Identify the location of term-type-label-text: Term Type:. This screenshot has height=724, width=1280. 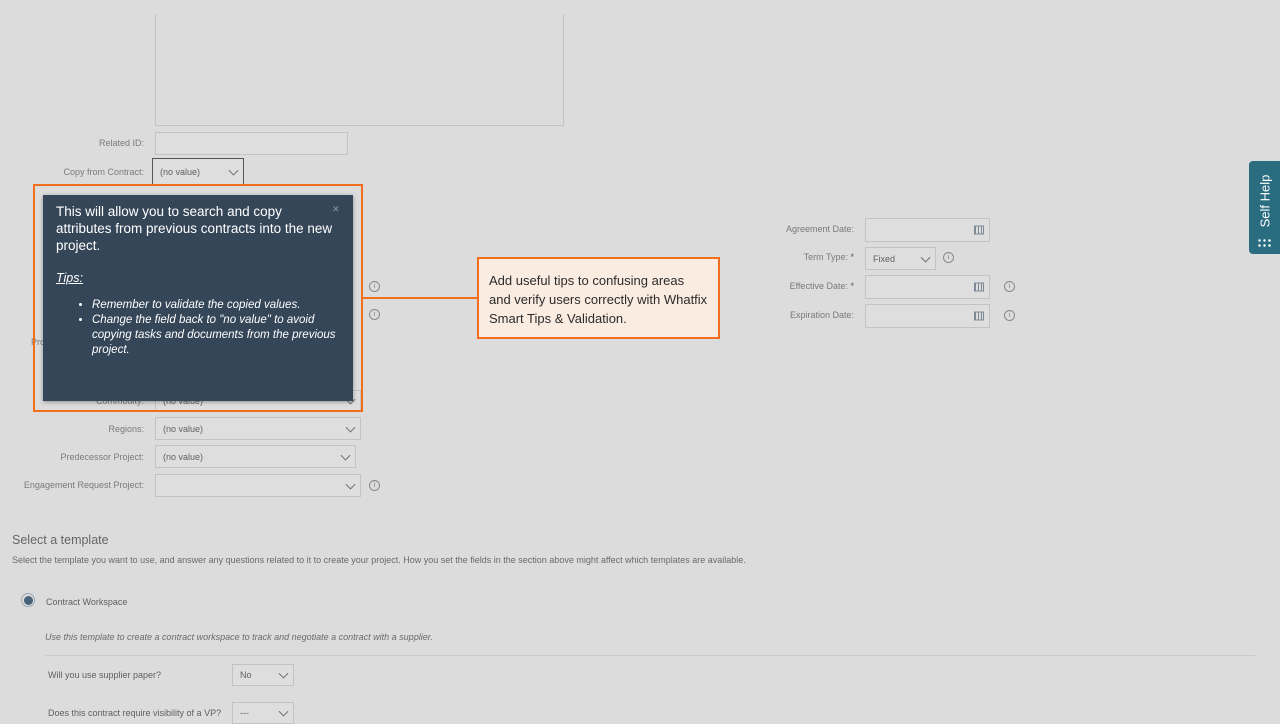
(825, 257).